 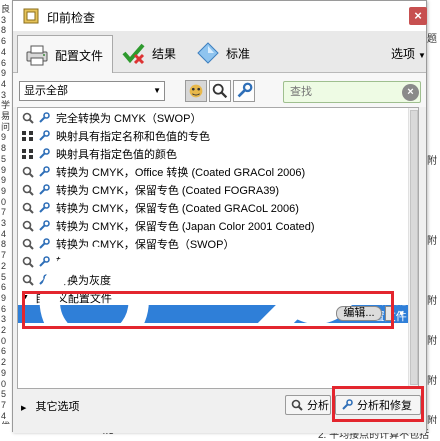 I want to click on profile-row: 完全转换为 CMYK（SWOP）, so click(x=213, y=117).